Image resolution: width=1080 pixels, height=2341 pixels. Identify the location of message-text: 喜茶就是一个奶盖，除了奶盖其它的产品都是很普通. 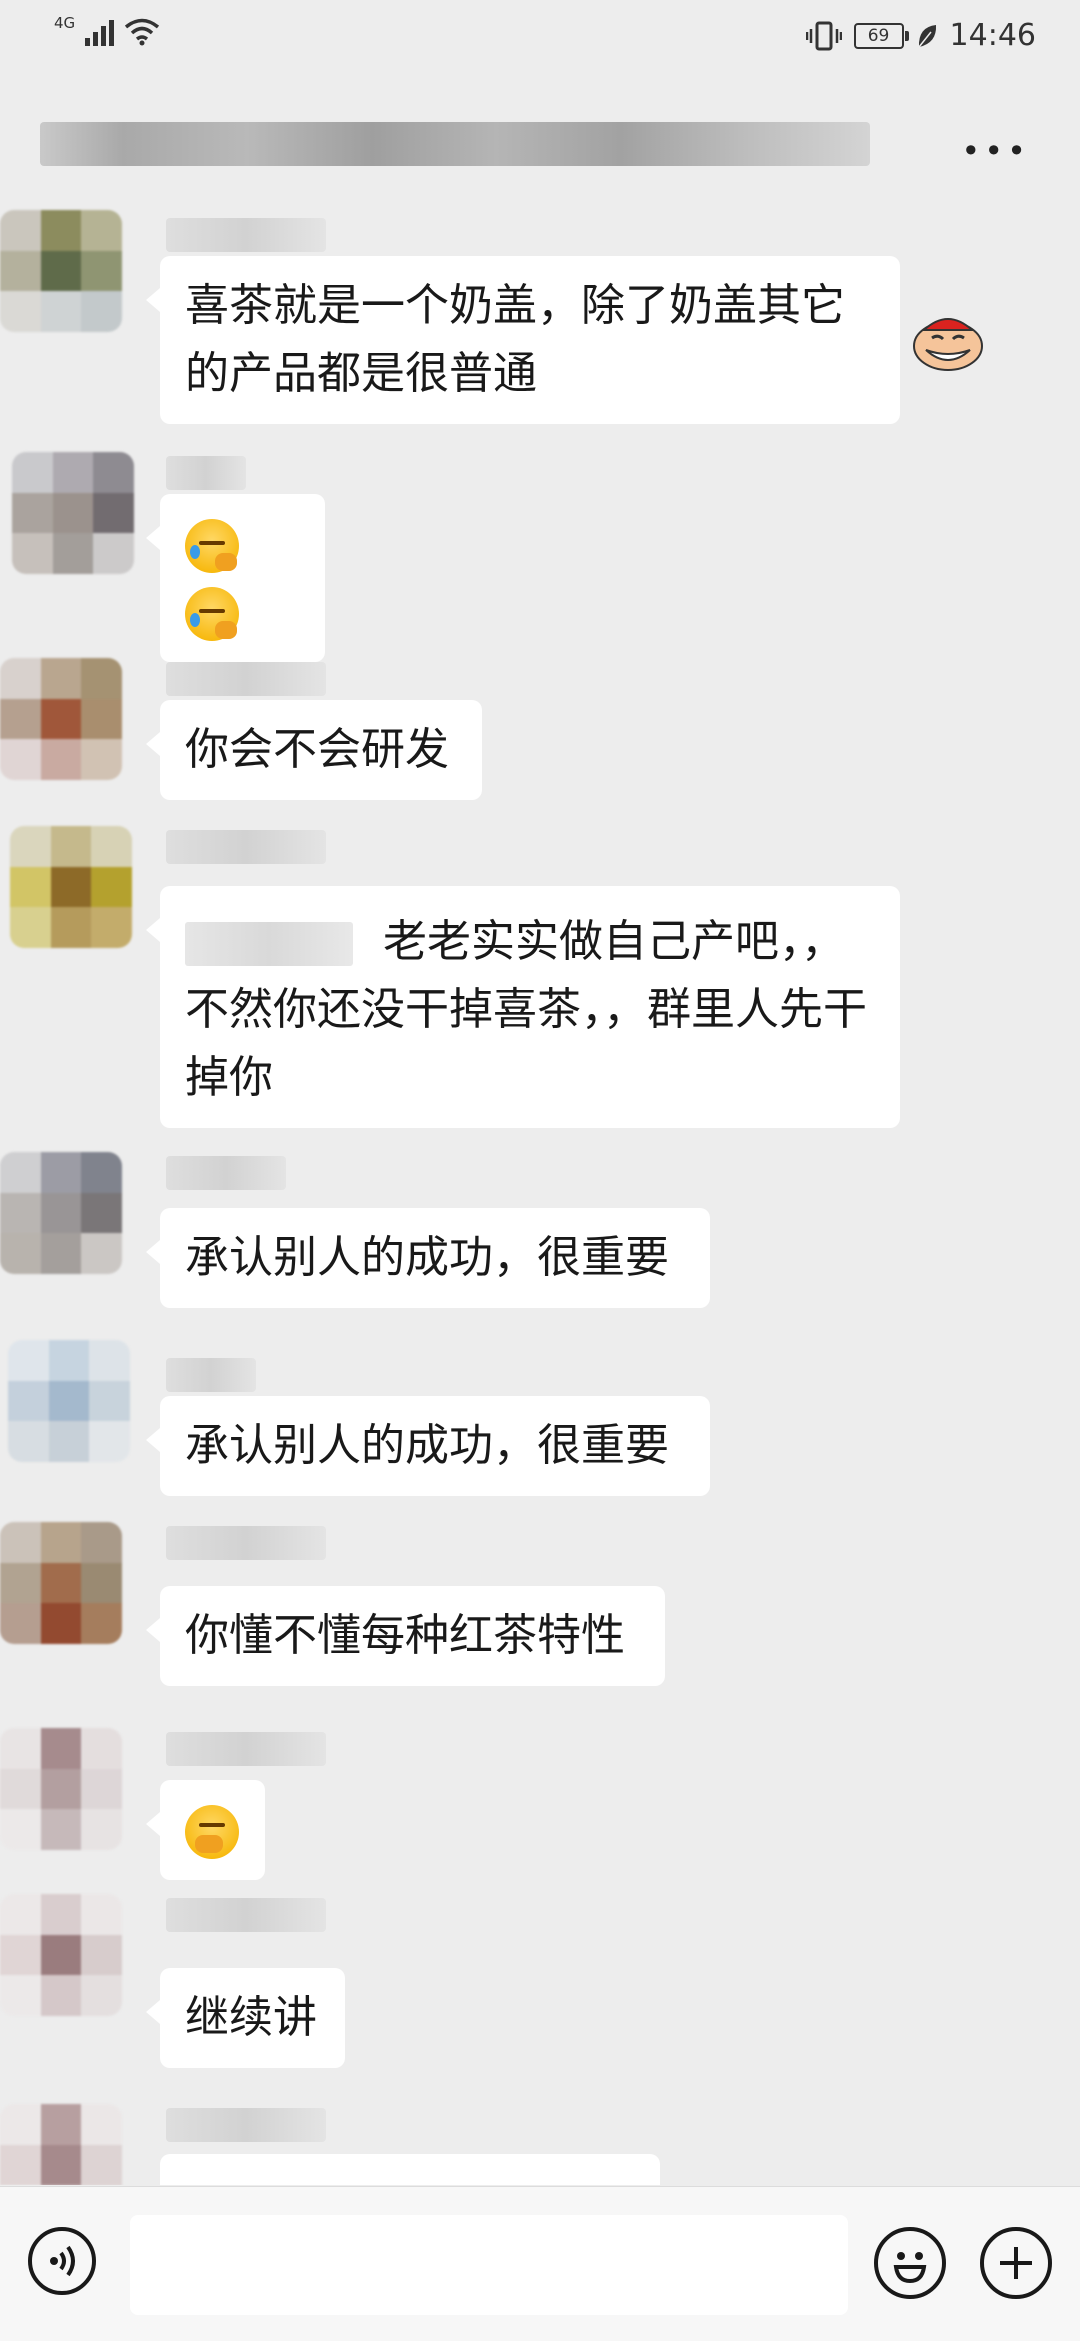
(515, 339).